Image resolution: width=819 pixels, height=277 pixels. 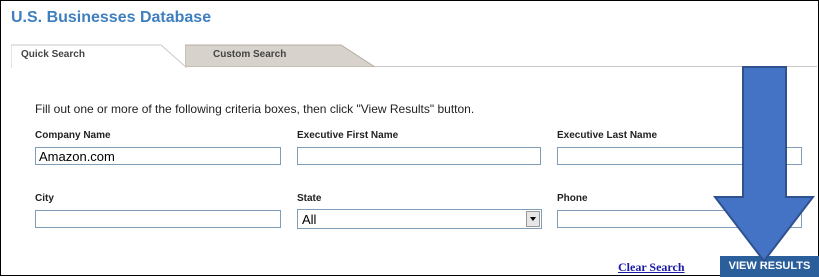 What do you see at coordinates (419, 156) in the screenshot?
I see `executive-first-name-input` at bounding box center [419, 156].